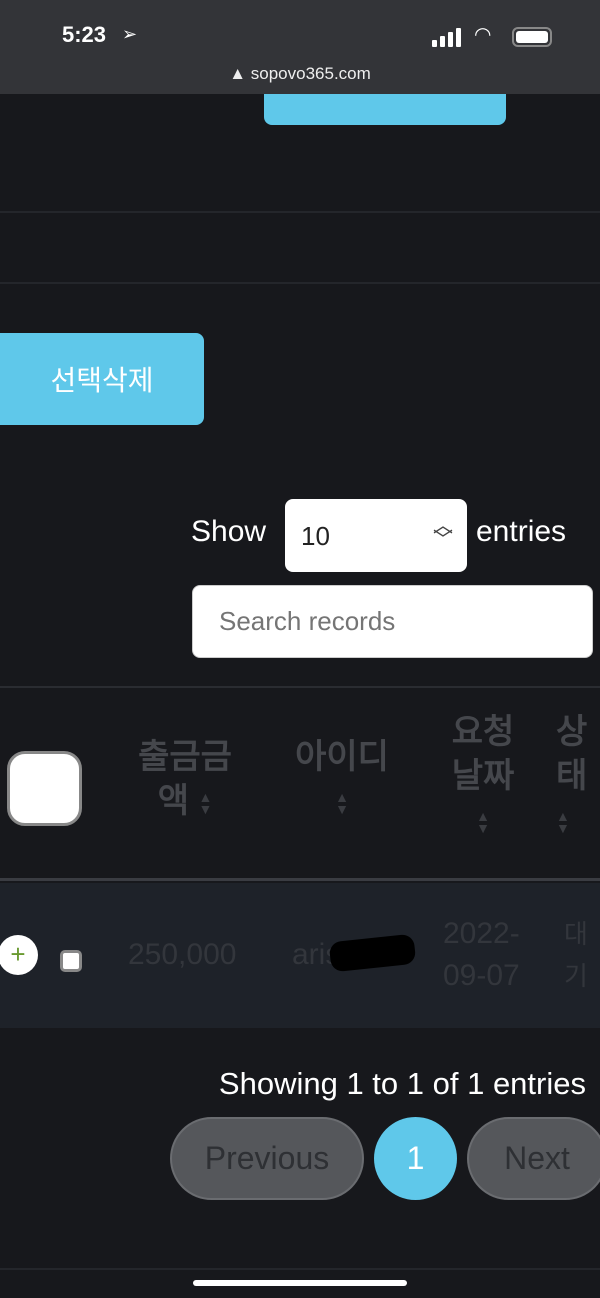  Describe the element at coordinates (102, 379) in the screenshot. I see `delete-selected-button: 선택삭제` at that location.